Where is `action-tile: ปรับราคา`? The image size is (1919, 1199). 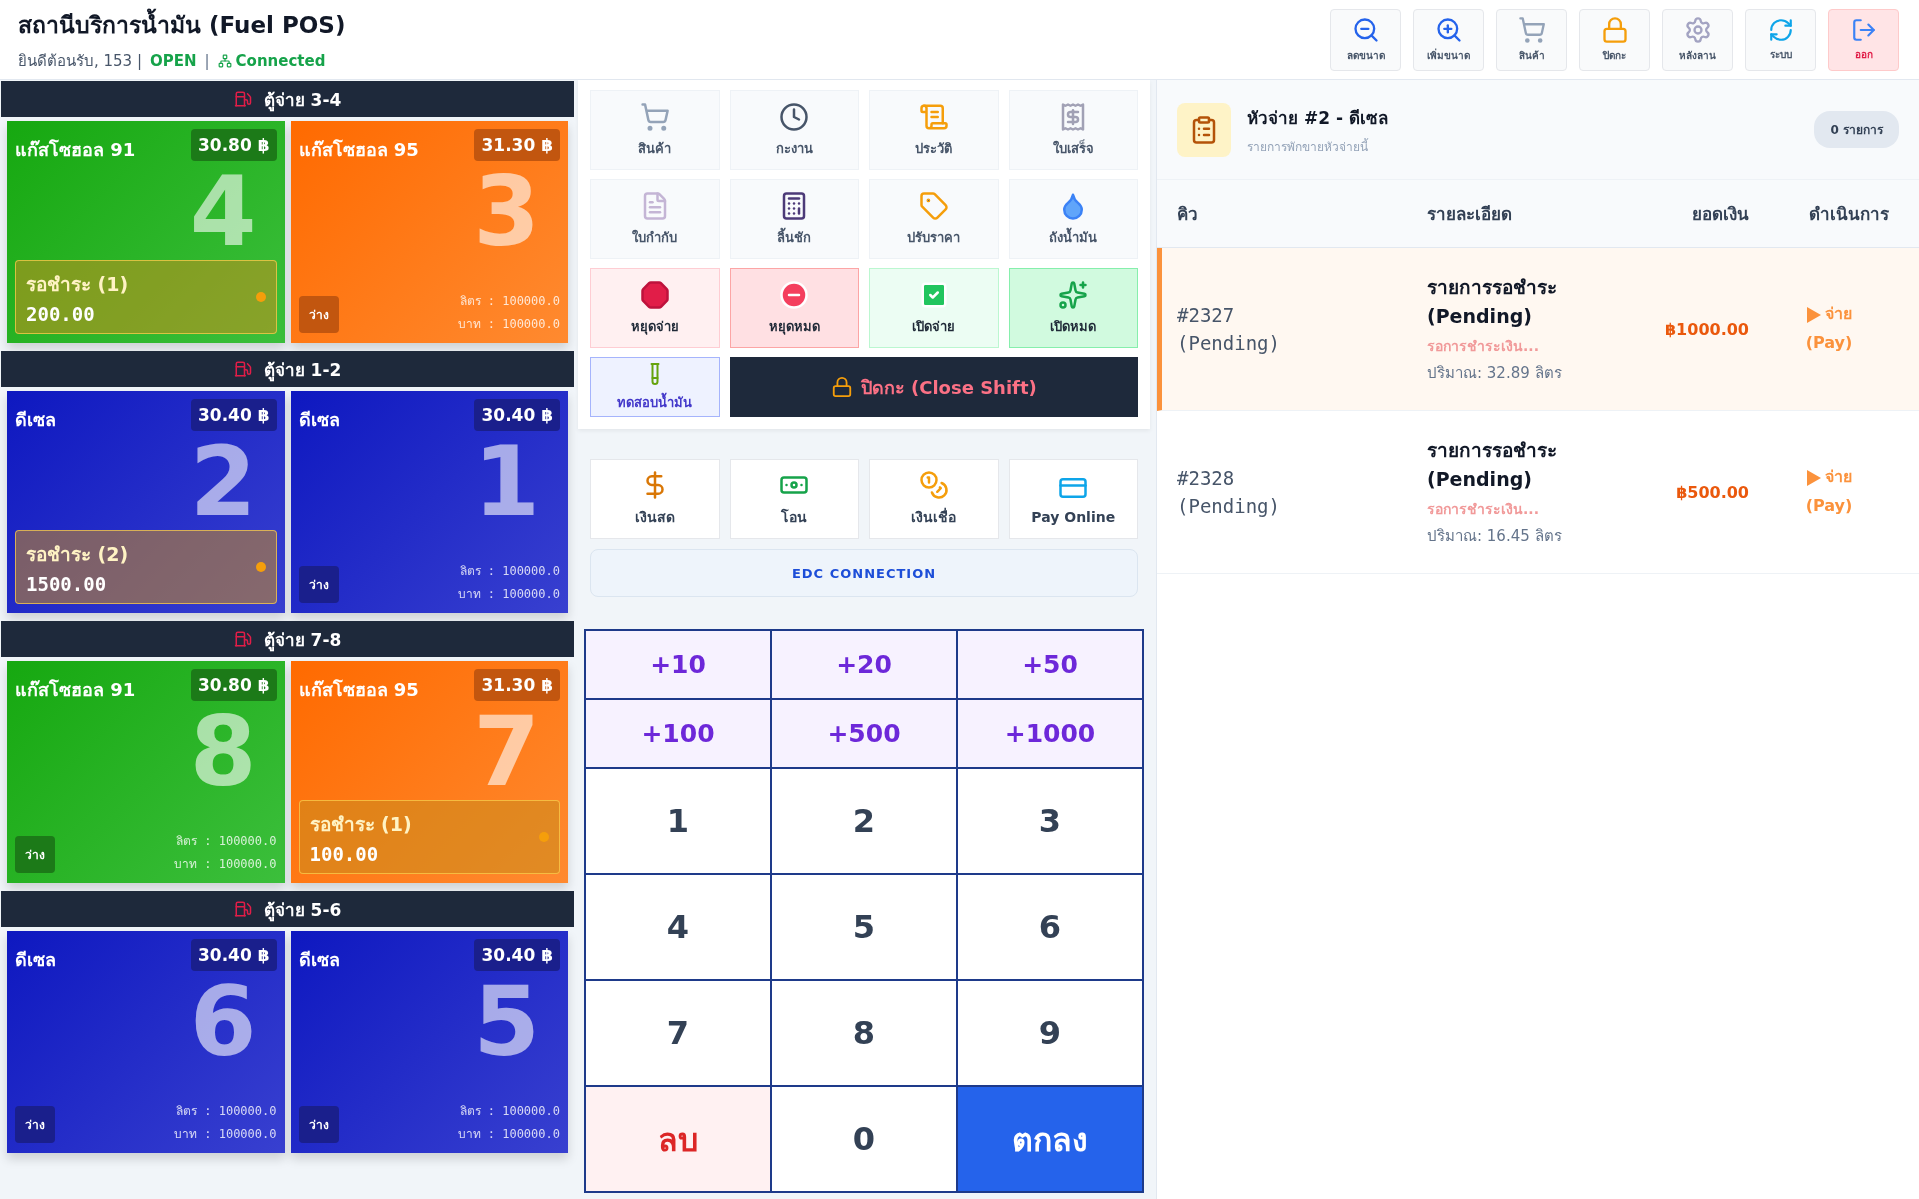
action-tile: ปรับราคา is located at coordinates (934, 219).